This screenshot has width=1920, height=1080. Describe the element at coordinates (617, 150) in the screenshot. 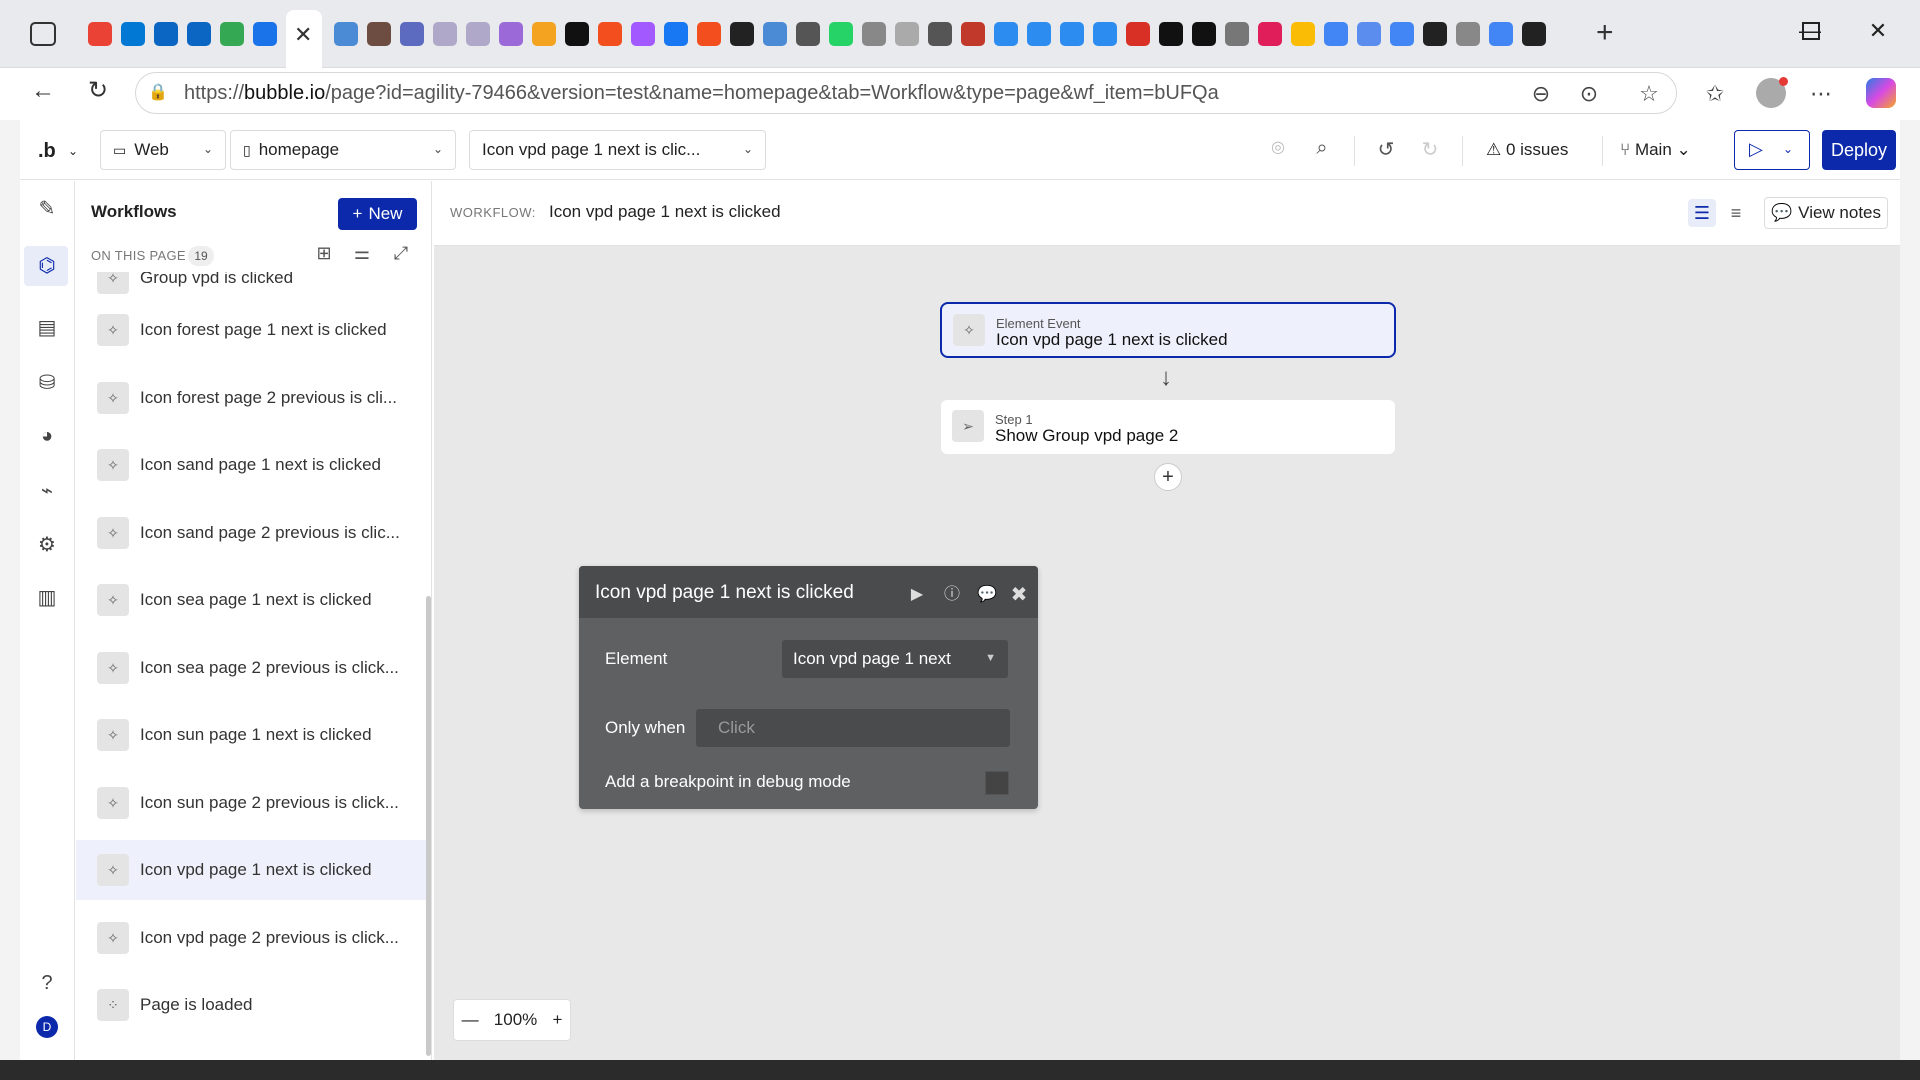

I see `workflow-select: Icon vpd page 1 next is clic... ⌄` at that location.